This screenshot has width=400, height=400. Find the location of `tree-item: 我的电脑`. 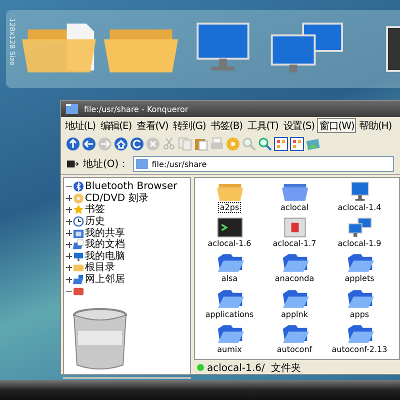

tree-item: 我的电脑 is located at coordinates (105, 256).